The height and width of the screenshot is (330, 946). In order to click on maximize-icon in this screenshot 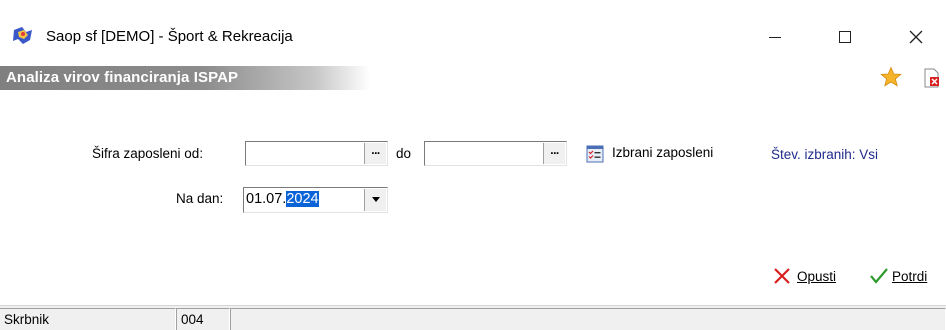, I will do `click(845, 37)`.